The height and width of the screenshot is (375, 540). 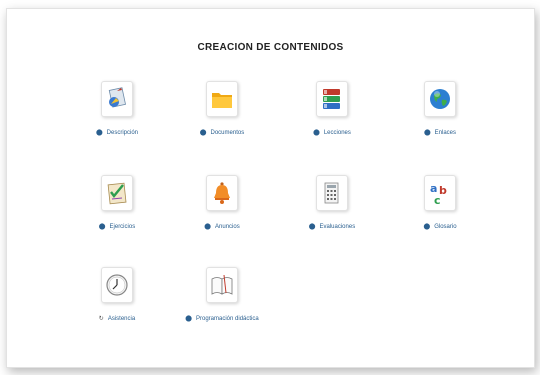 I want to click on tool-enlaces: ⬤ Enlaces, so click(x=440, y=116).